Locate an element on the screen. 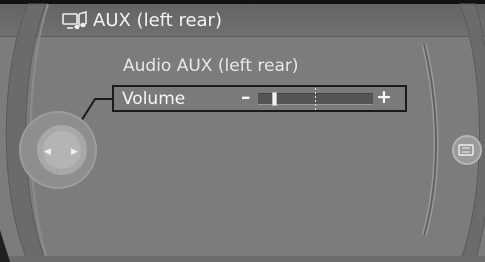  options-icon is located at coordinates (467, 150).